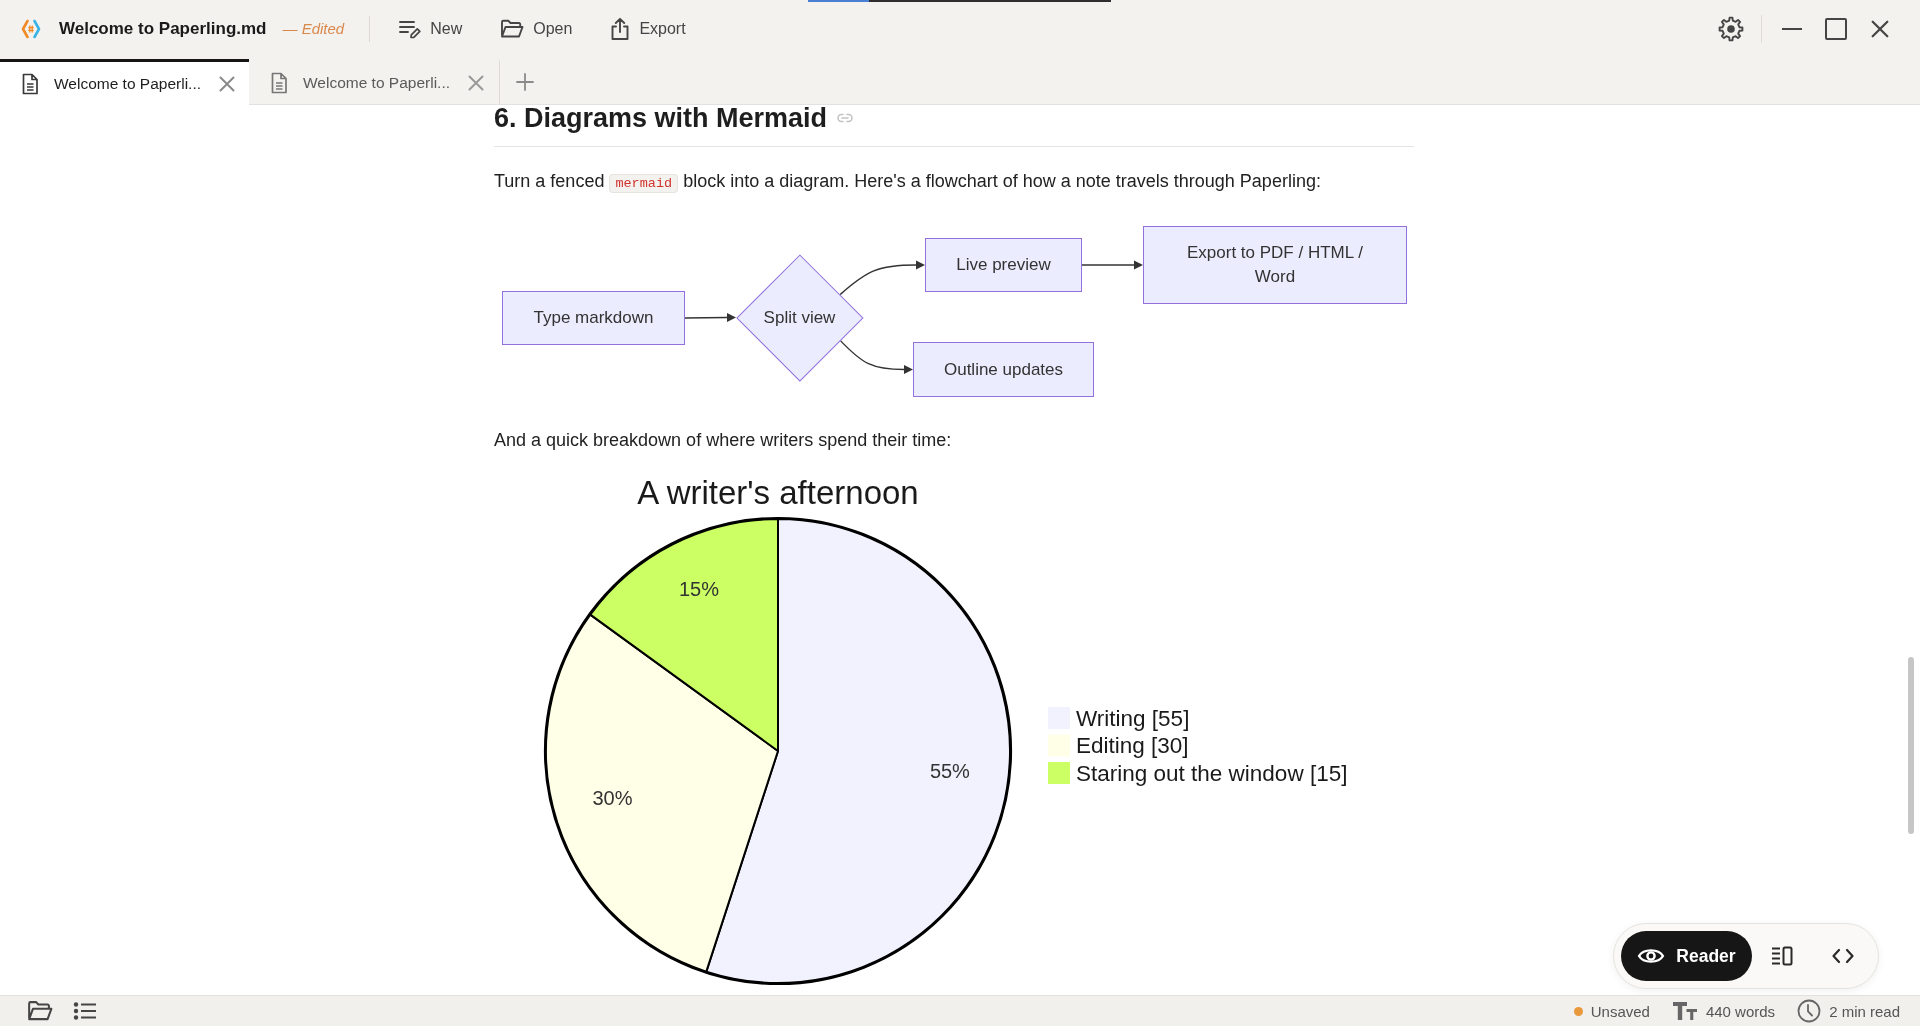 The image size is (1920, 1026). What do you see at coordinates (723, 440) in the screenshot?
I see `paragraph: And a quick breakdown of where writers spend their time:` at bounding box center [723, 440].